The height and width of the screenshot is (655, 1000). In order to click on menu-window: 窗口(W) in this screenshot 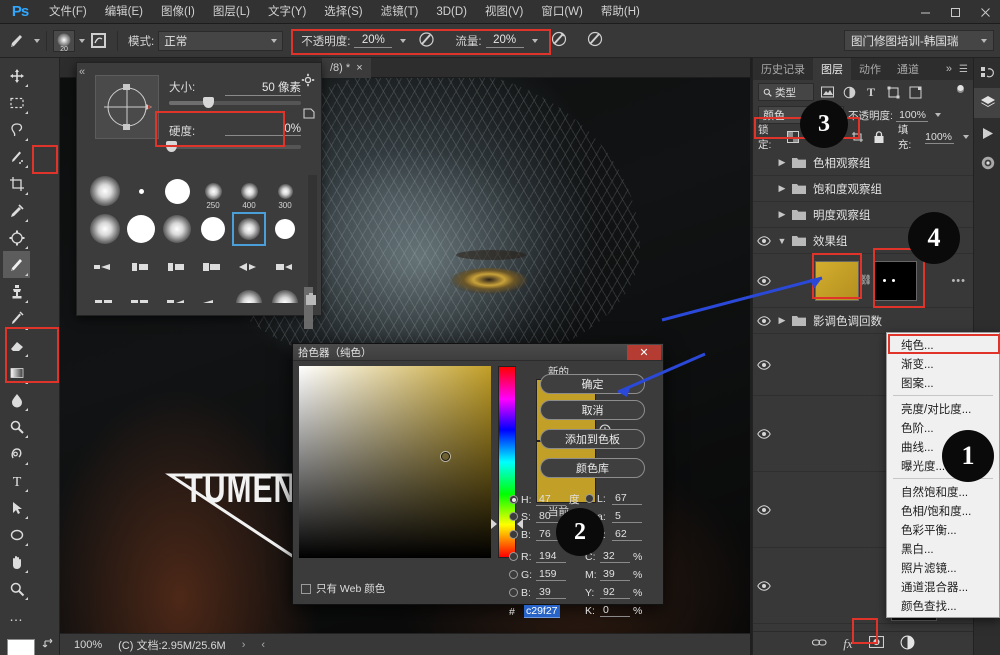, I will do `click(562, 12)`.